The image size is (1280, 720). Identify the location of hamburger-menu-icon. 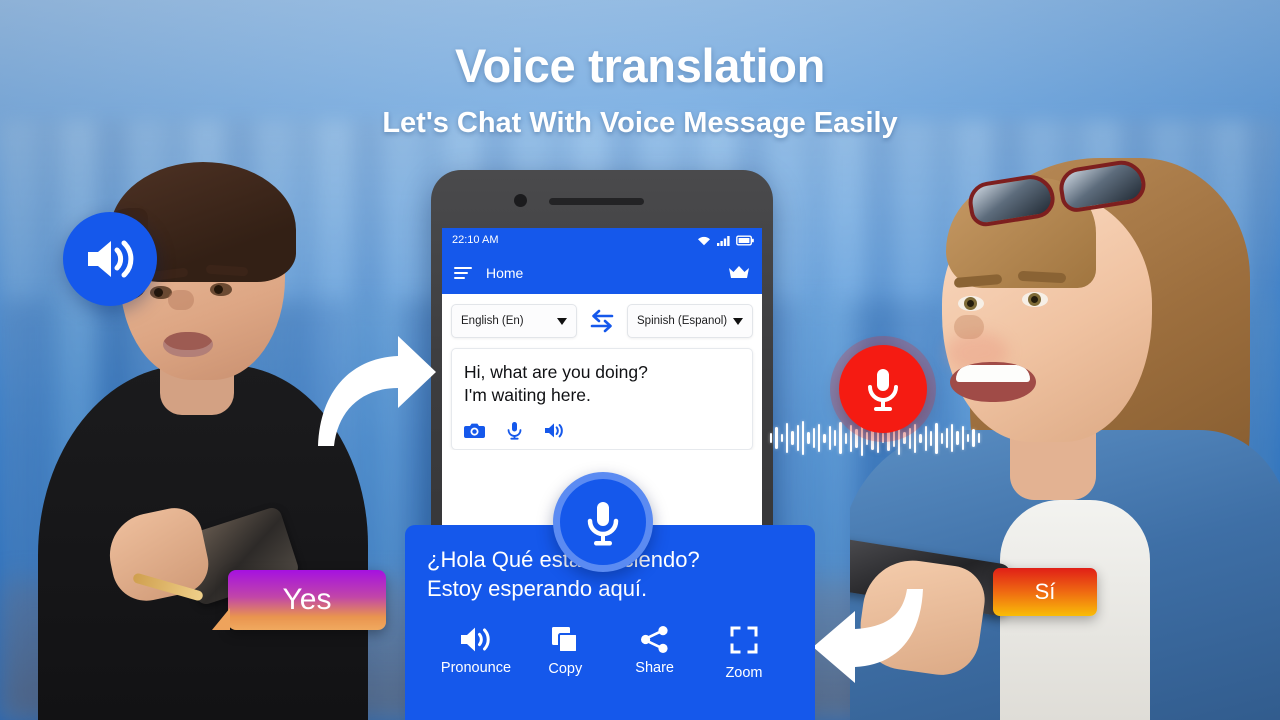
(463, 273).